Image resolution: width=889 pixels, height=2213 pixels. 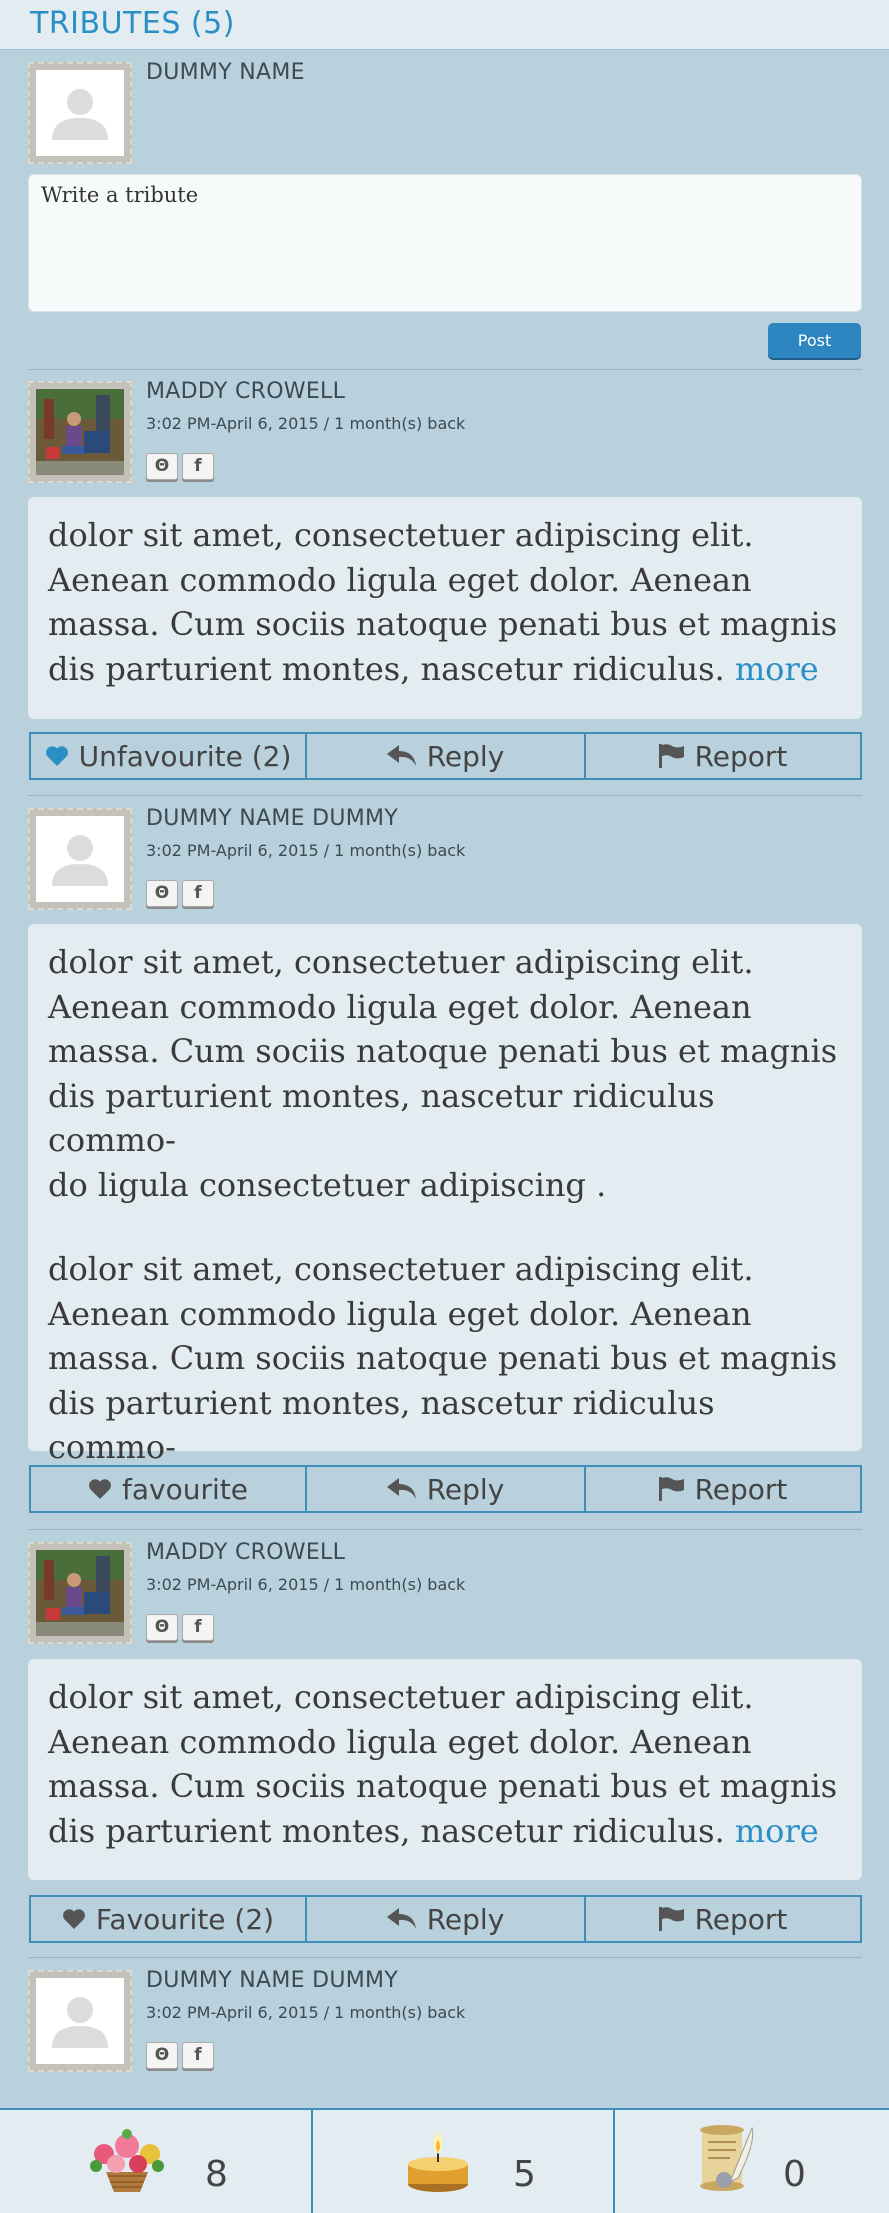 I want to click on offerings-bar: 8 5 0, so click(x=444, y=2160).